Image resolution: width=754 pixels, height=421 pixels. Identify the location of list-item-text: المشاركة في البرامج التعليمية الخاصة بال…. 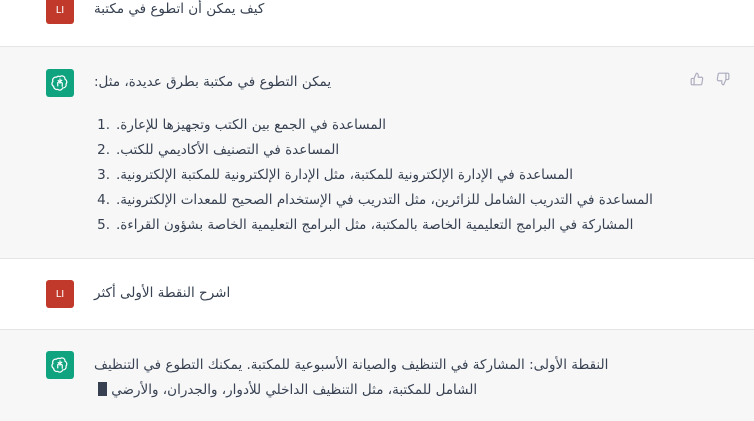
(375, 225).